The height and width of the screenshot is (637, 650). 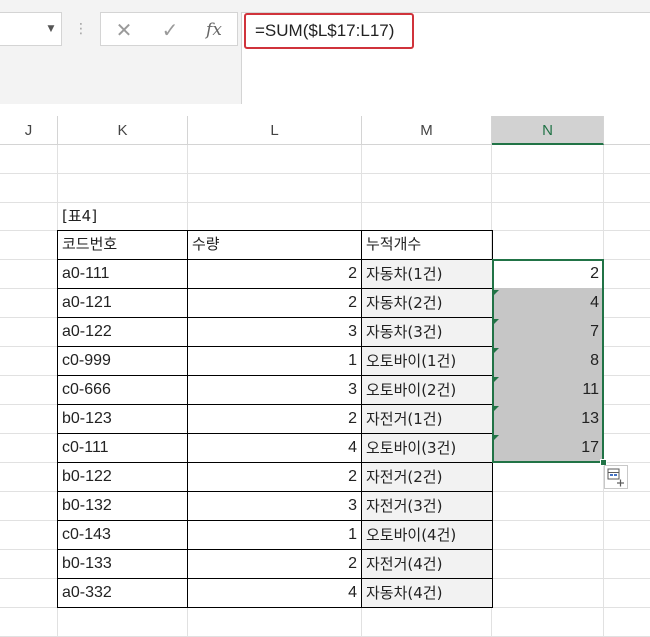 What do you see at coordinates (427, 332) in the screenshot?
I see `cell-label: 자동차(3건)` at bounding box center [427, 332].